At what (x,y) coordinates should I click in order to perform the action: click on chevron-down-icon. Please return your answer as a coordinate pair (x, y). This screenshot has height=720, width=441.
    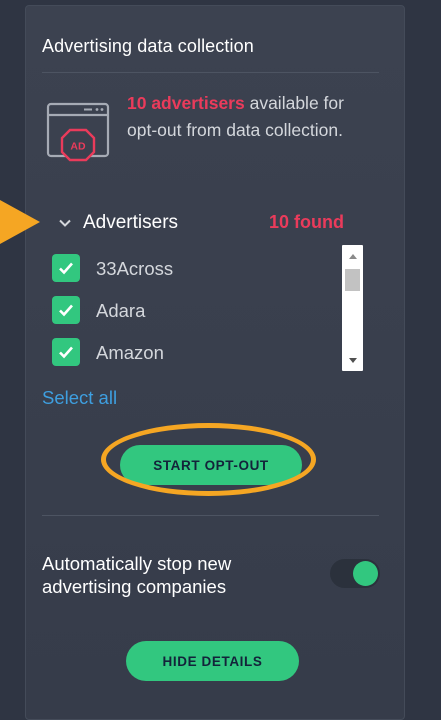
    Looking at the image, I should click on (65, 223).